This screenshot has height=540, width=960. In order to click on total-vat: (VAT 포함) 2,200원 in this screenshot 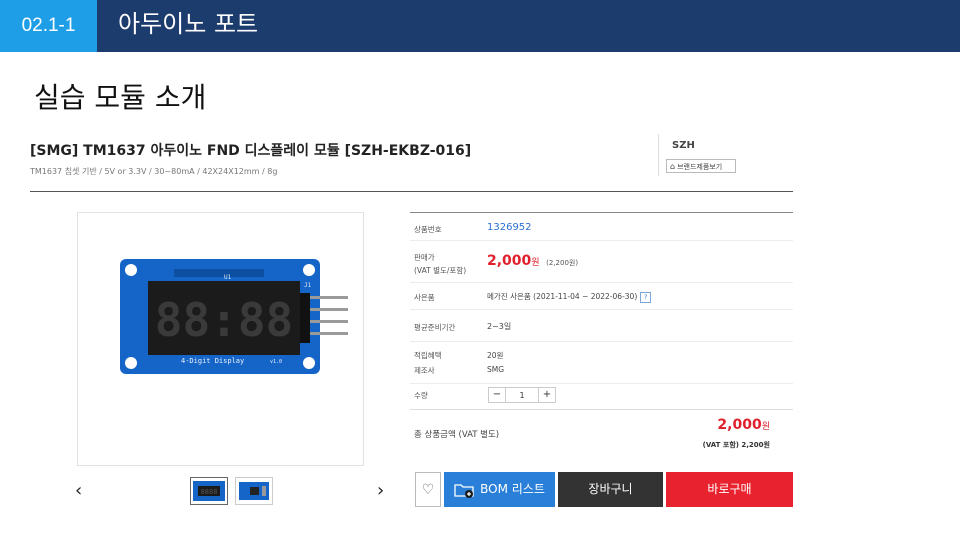, I will do `click(736, 445)`.